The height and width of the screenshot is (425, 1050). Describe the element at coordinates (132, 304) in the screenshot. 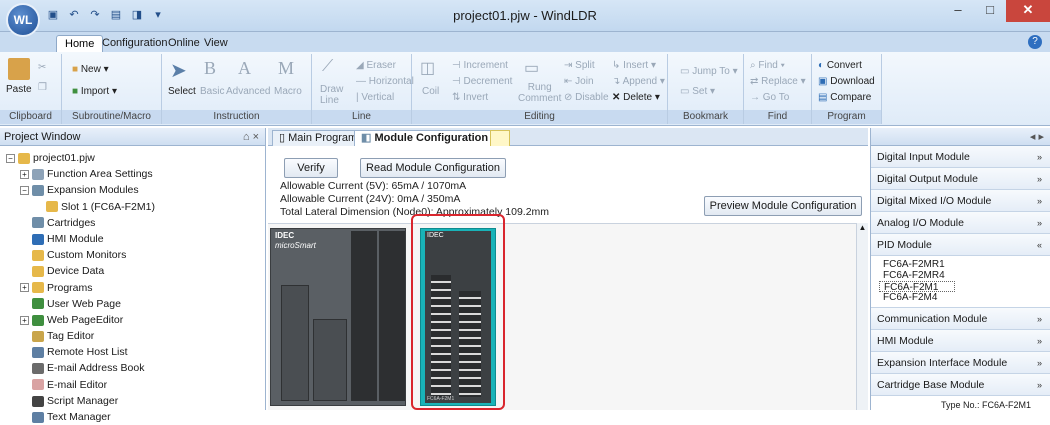

I see `tree-node: User Web Page` at that location.